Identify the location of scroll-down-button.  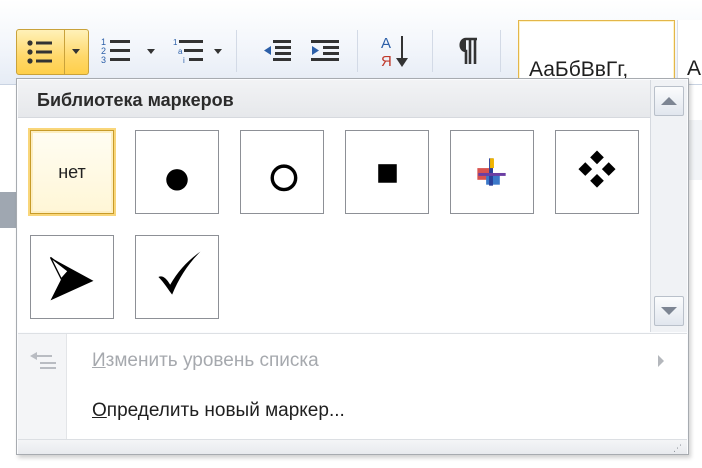
(669, 311).